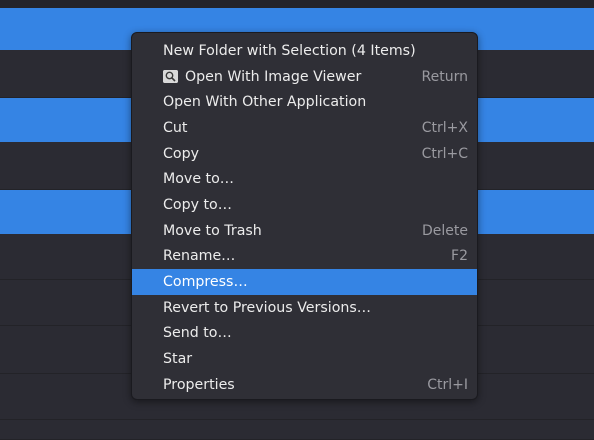 The width and height of the screenshot is (594, 440). Describe the element at coordinates (297, 430) in the screenshot. I see `file-row` at that location.